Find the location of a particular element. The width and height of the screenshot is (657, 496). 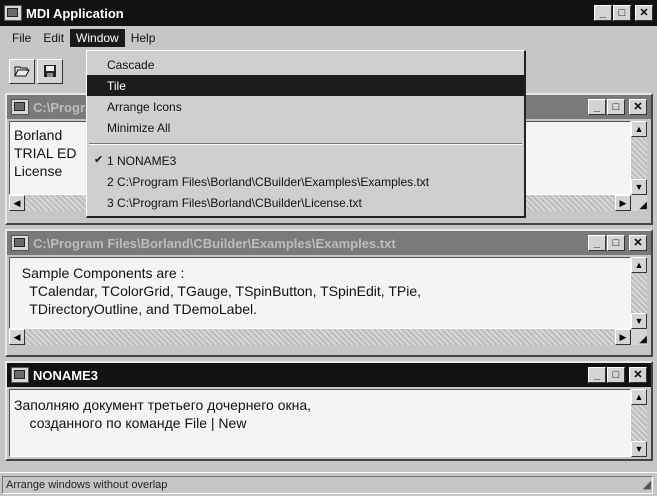

menu-item-arrange-icons: Arrange Icons is located at coordinates (305, 106).